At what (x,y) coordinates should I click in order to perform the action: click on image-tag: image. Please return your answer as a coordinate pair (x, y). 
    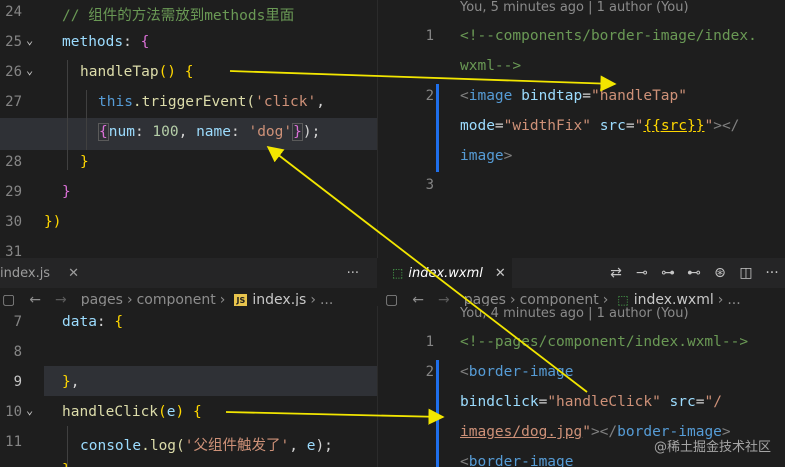
    Looking at the image, I should click on (490, 96).